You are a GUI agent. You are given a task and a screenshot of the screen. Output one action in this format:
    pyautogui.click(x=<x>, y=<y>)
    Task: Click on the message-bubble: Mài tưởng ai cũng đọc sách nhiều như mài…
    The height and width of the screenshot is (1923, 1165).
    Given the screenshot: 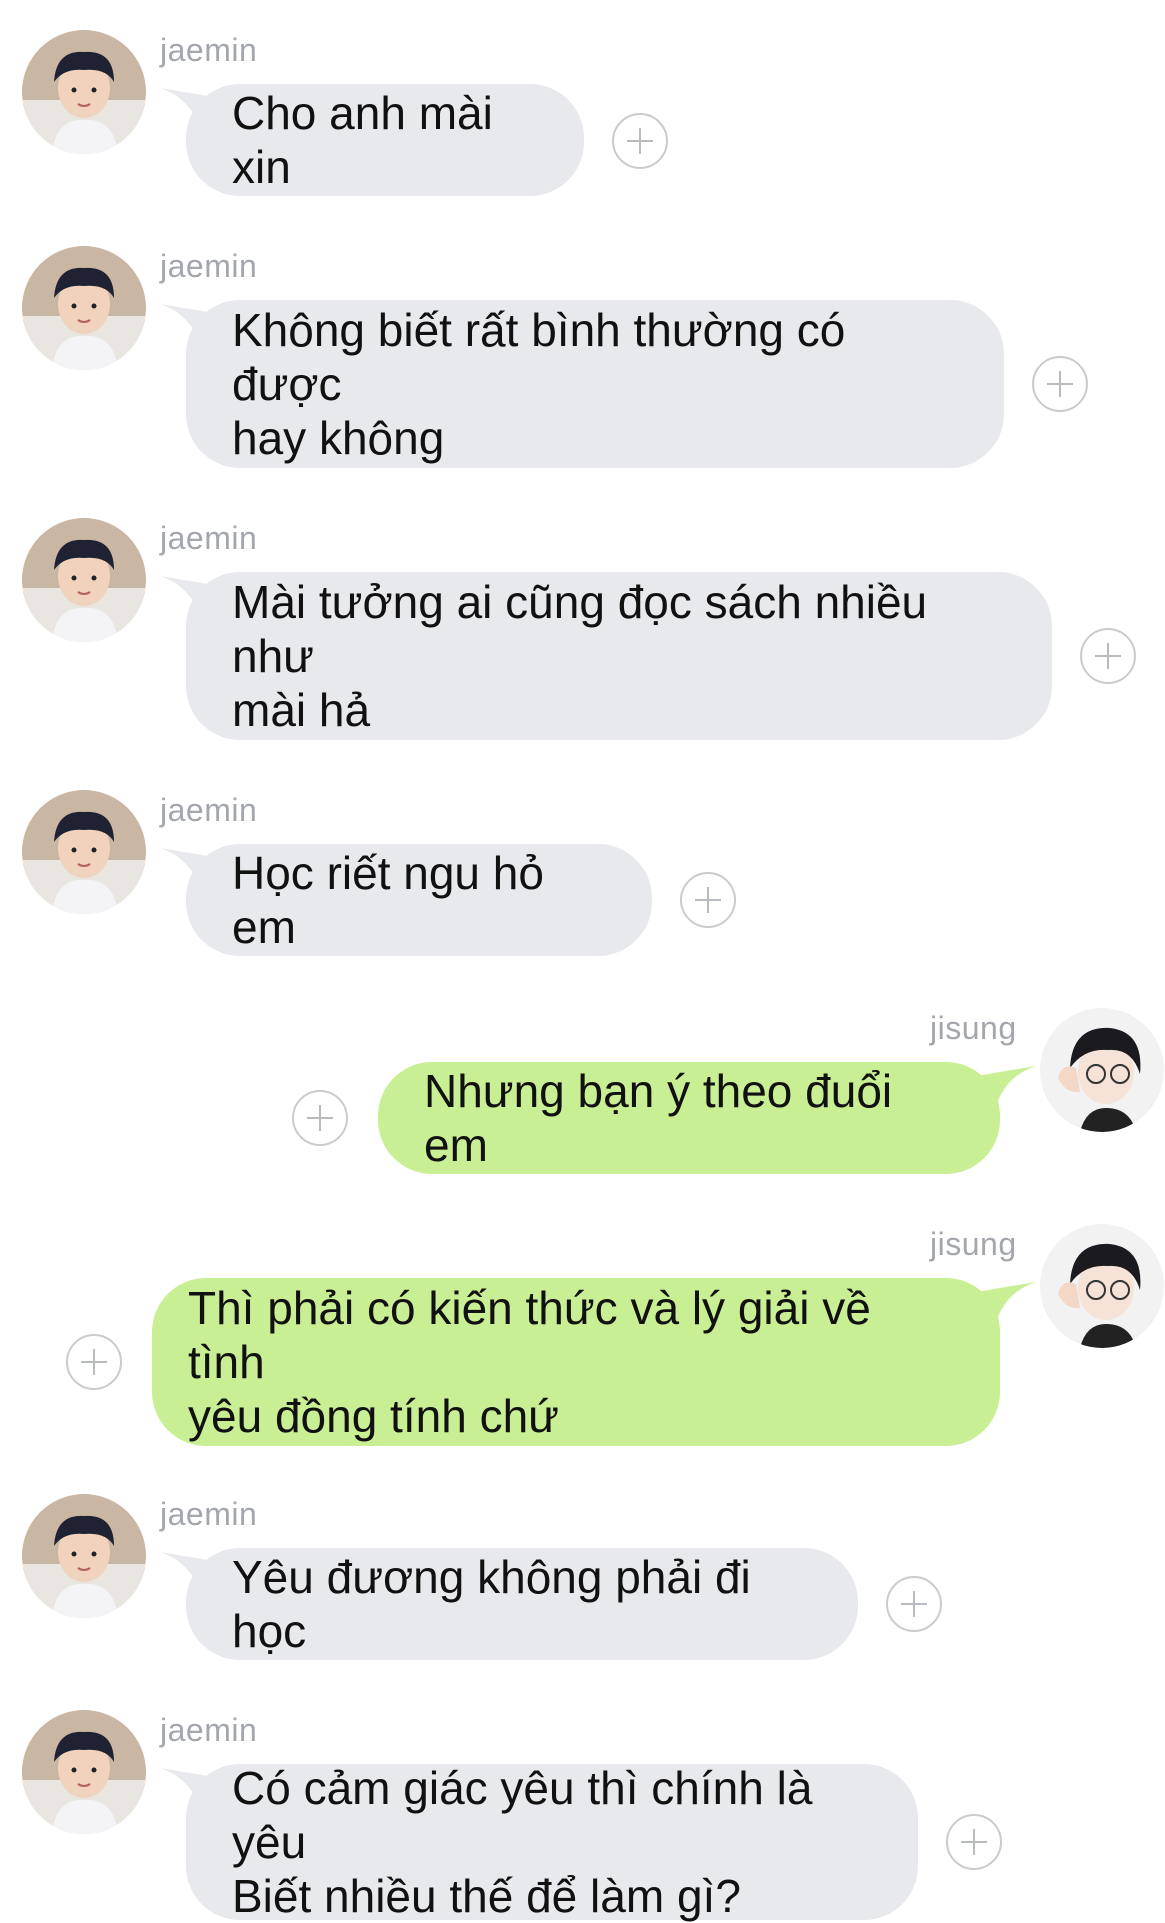 What is the action you would take?
    pyautogui.click(x=619, y=656)
    